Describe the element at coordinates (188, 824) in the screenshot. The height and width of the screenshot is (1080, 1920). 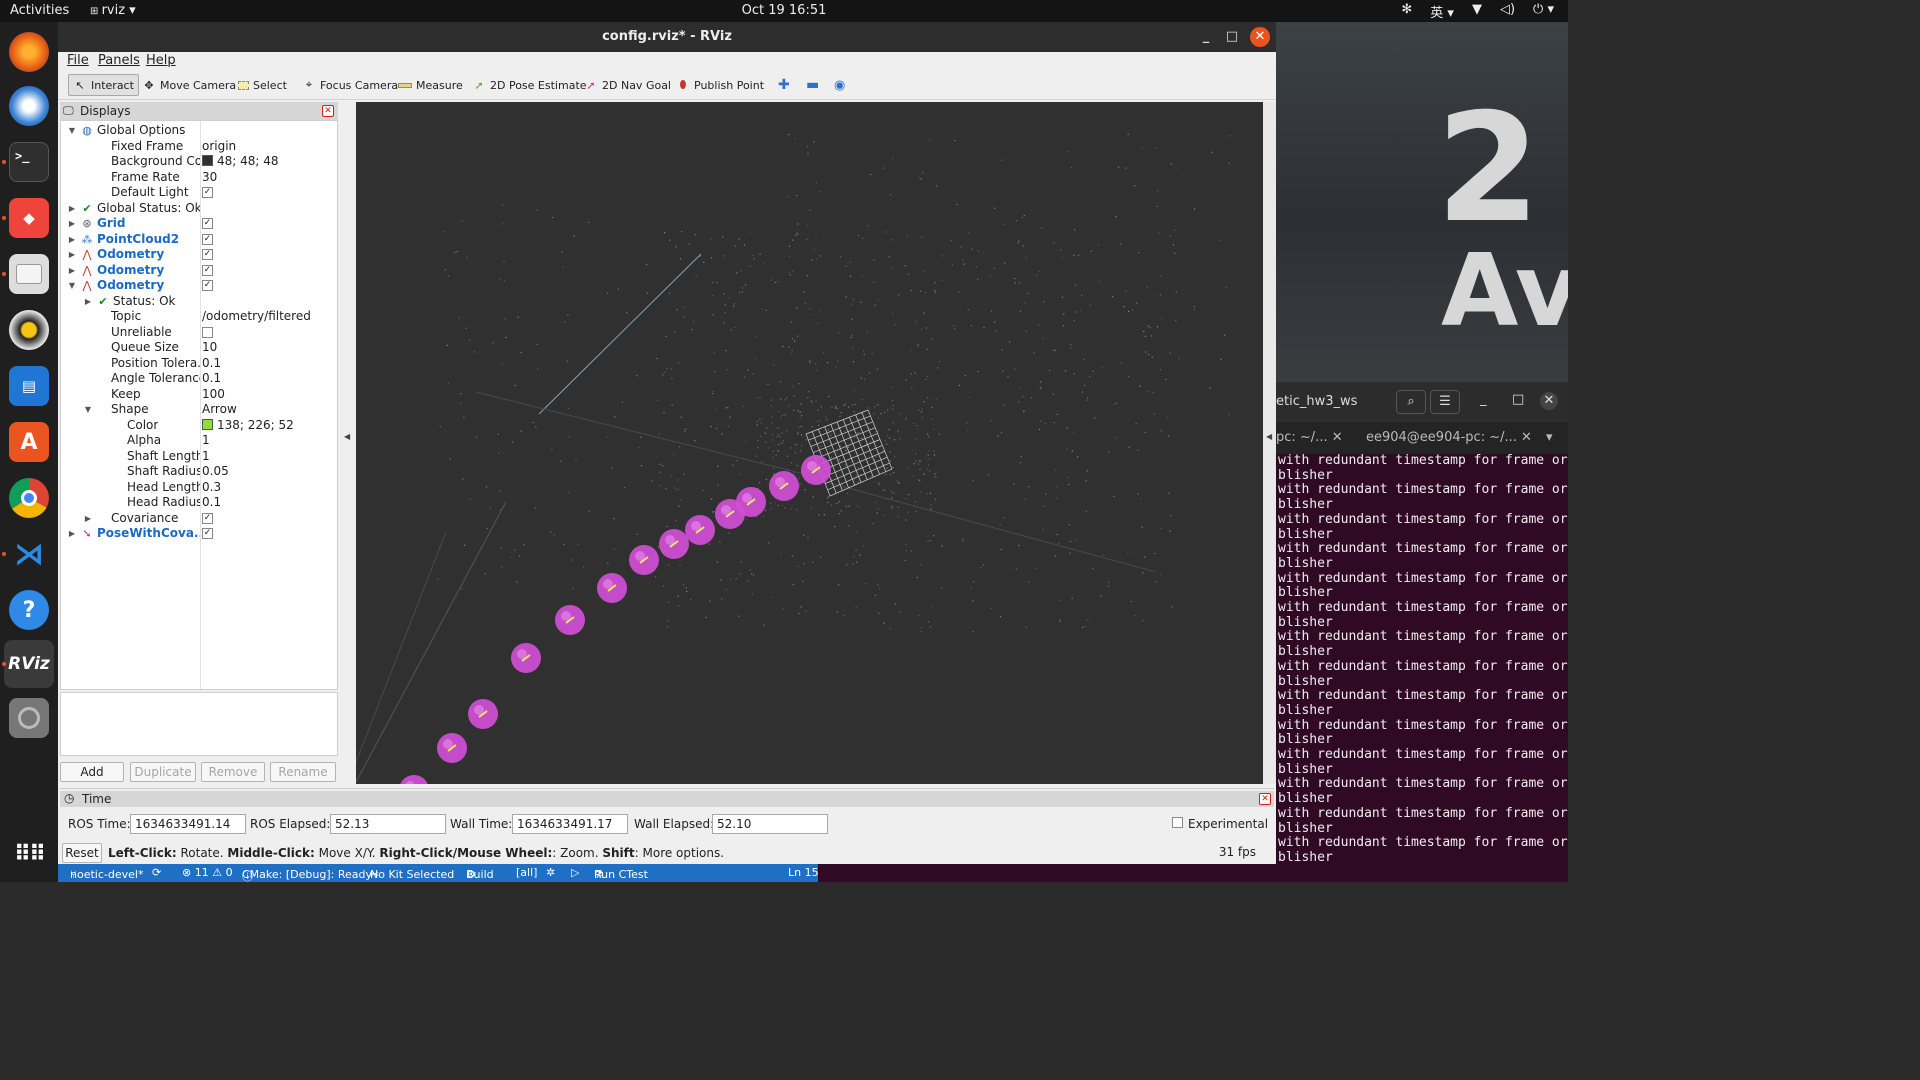
I see `ros-time-field: 1634633491.14` at that location.